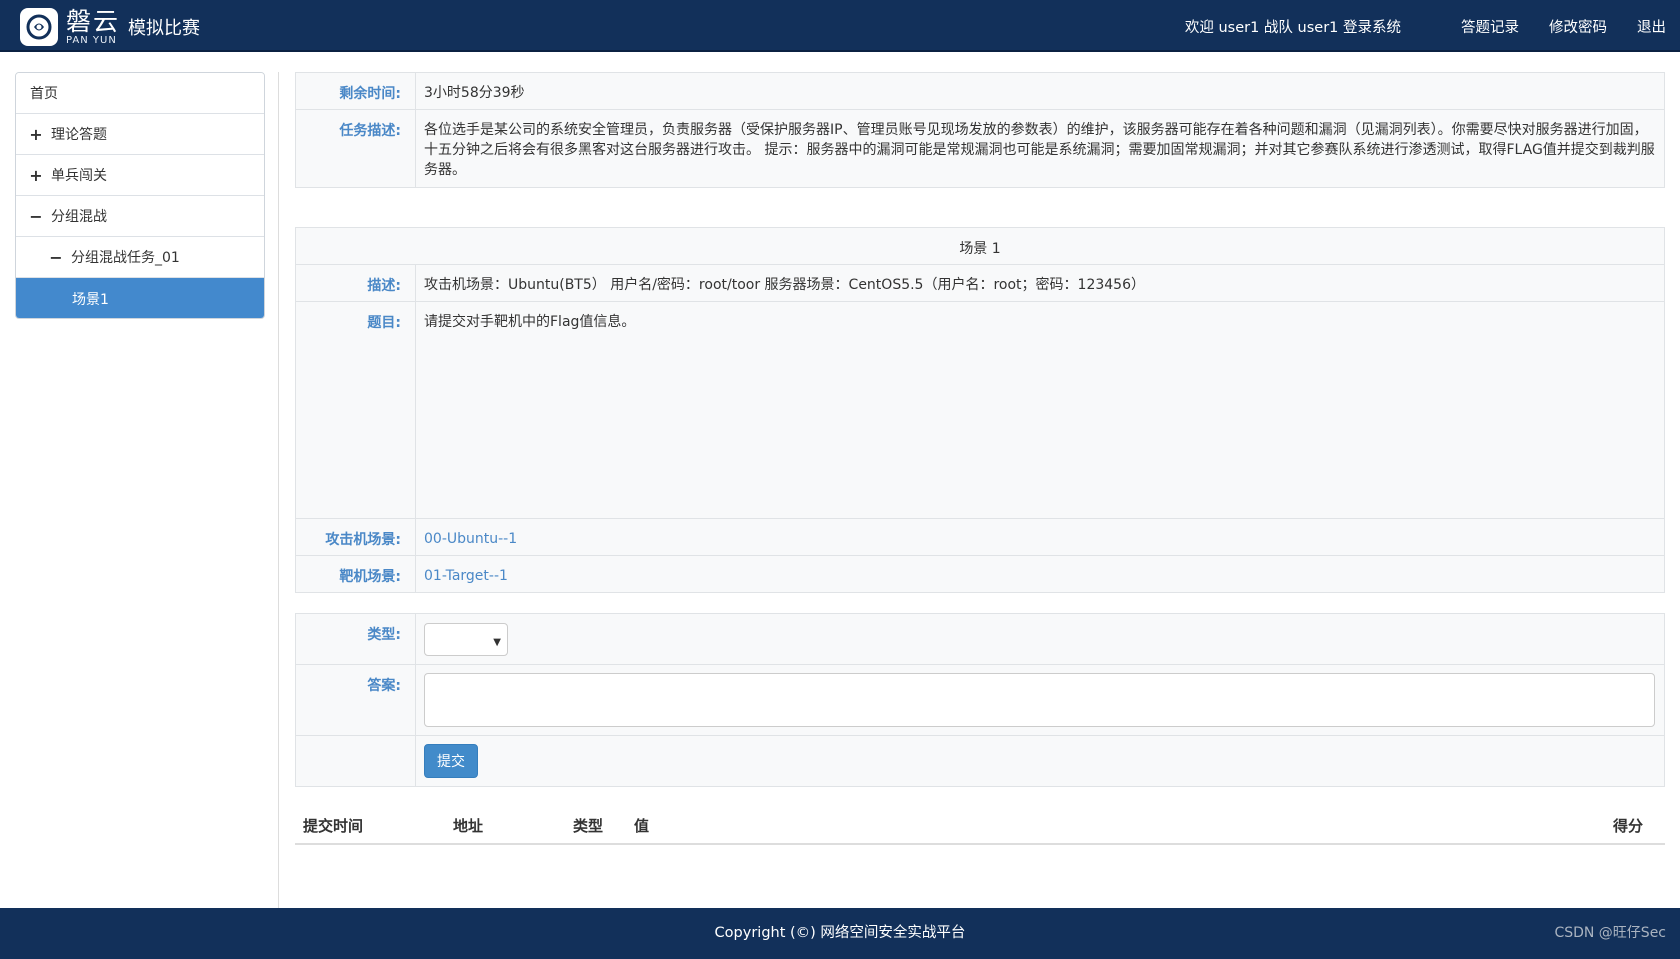 The width and height of the screenshot is (1680, 959). What do you see at coordinates (278, 490) in the screenshot?
I see `divider` at bounding box center [278, 490].